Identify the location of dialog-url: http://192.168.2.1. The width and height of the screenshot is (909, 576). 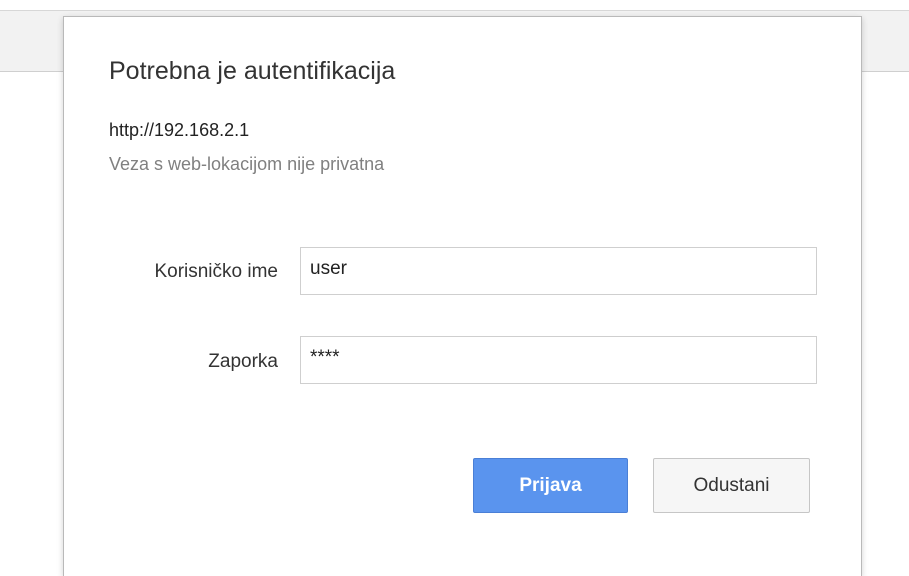
(179, 130).